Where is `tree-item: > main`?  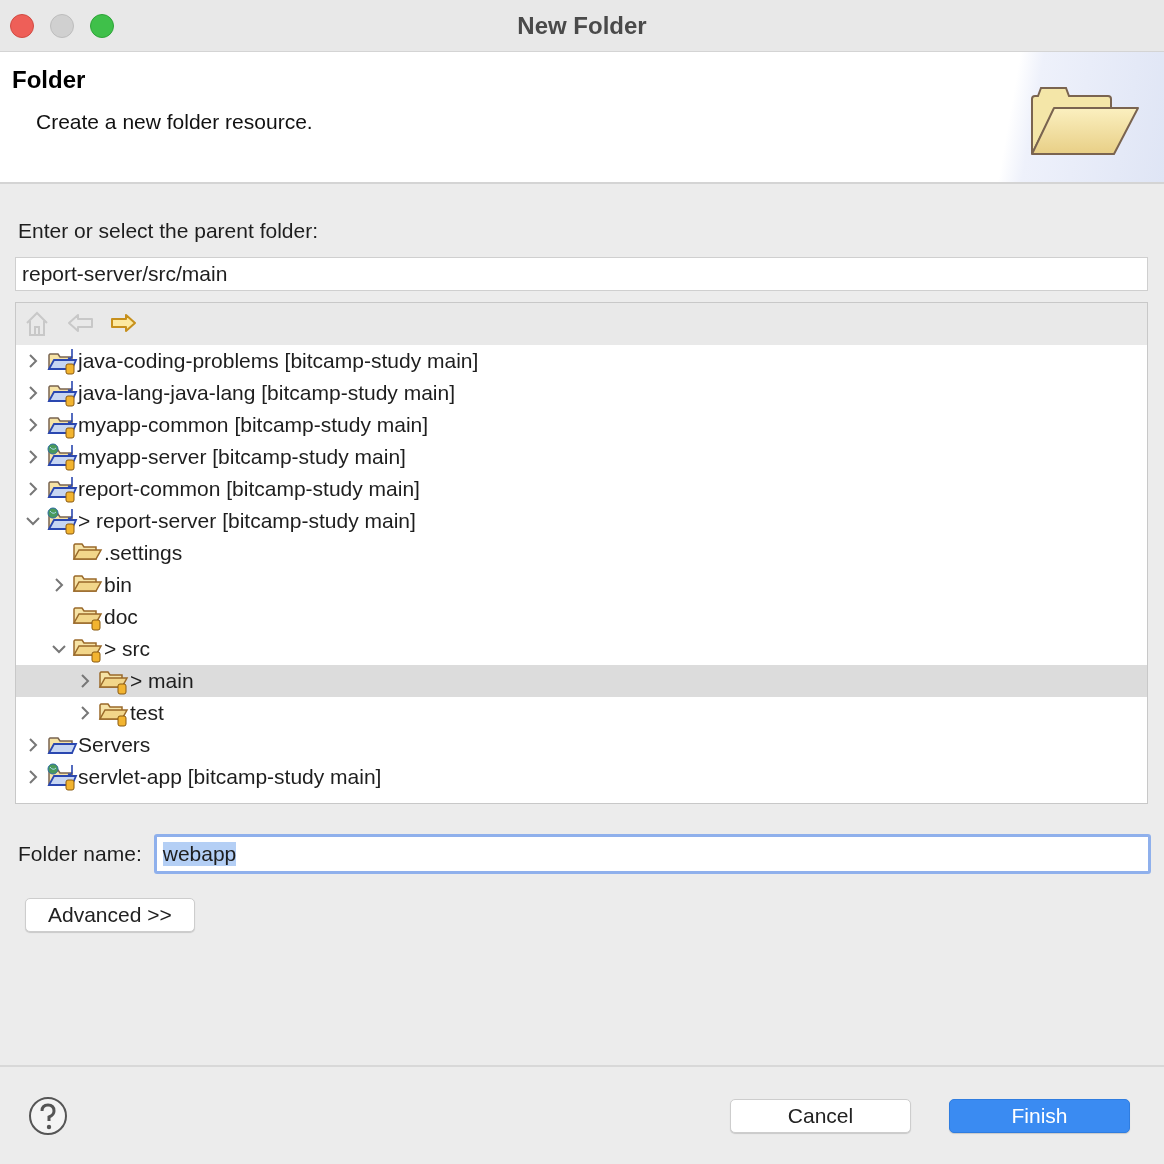 tree-item: > main is located at coordinates (581, 681).